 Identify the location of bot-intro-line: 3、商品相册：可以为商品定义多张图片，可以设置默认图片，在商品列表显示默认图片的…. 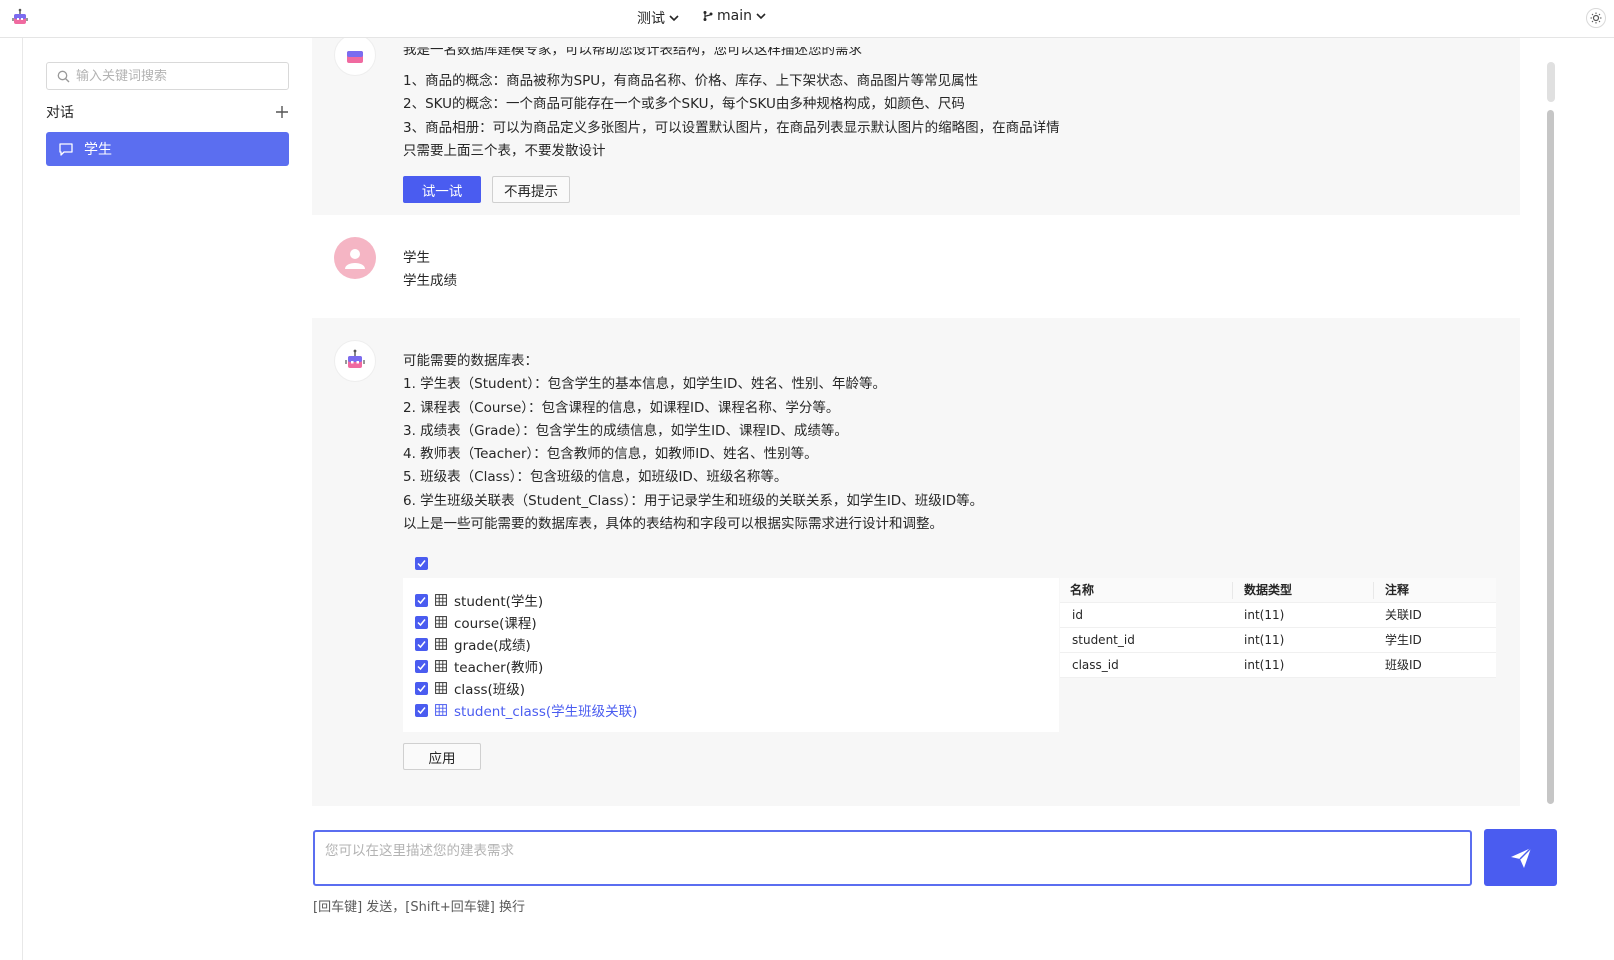
(731, 127).